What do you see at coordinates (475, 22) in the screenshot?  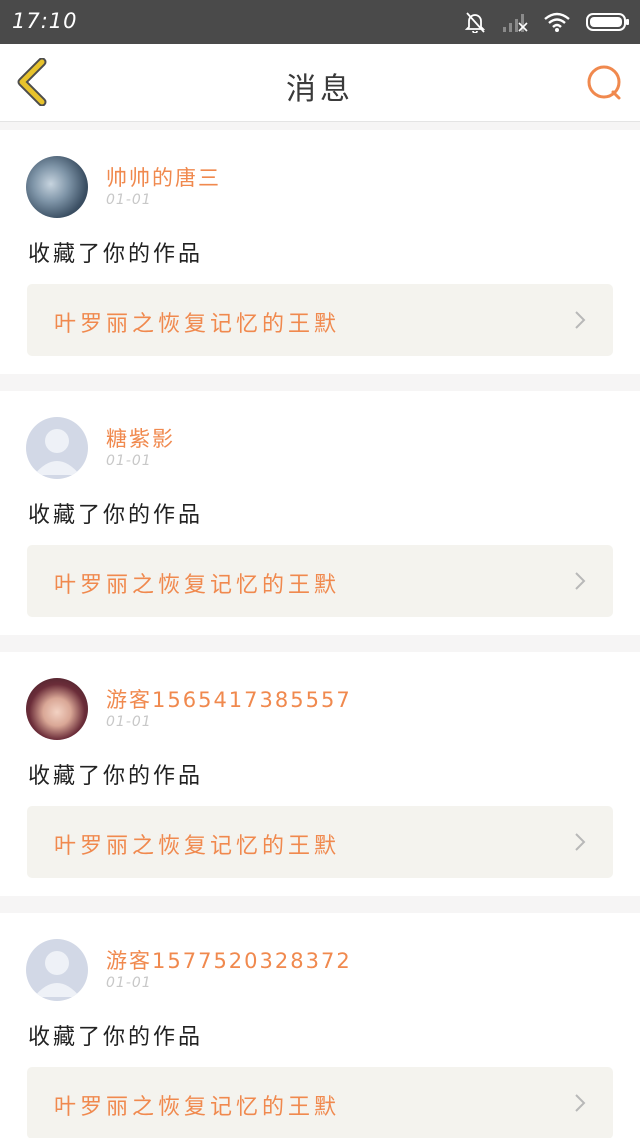 I see `bell-off-icon` at bounding box center [475, 22].